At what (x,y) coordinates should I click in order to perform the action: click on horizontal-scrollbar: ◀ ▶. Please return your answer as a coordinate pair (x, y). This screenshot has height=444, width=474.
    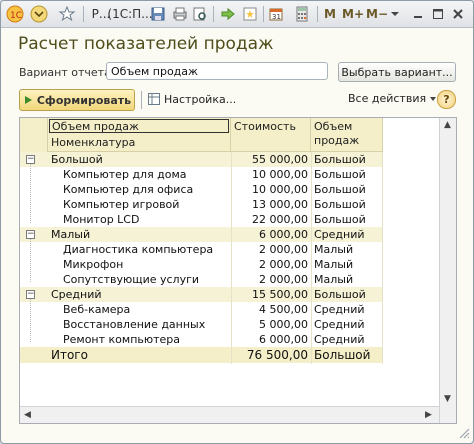
    Looking at the image, I should click on (229, 414).